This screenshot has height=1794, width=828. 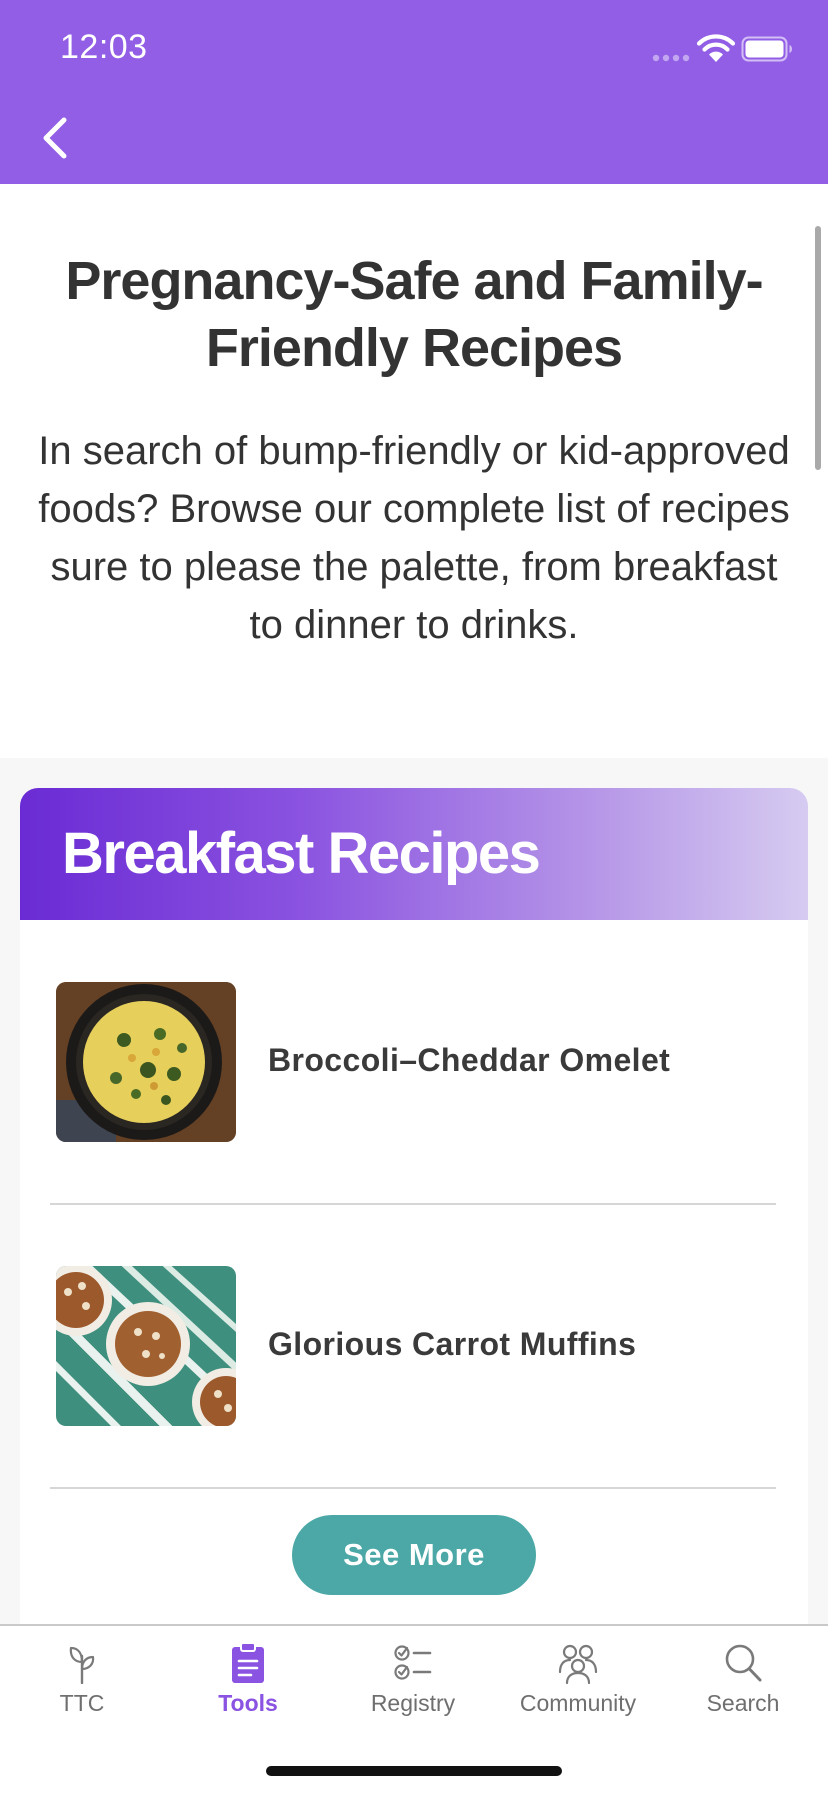 I want to click on search-icon, so click(x=743, y=1663).